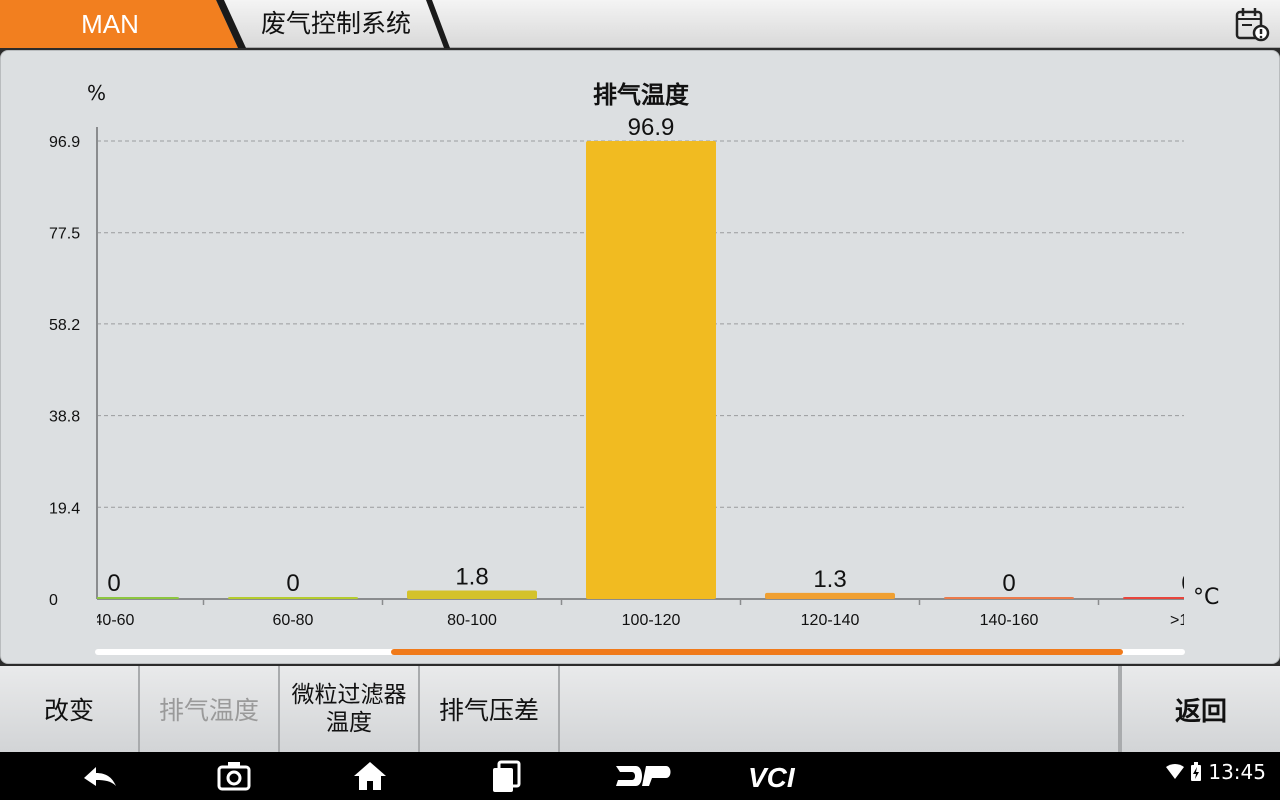 The image size is (1280, 800). I want to click on x-tick-label: 60-80, so click(293, 620).